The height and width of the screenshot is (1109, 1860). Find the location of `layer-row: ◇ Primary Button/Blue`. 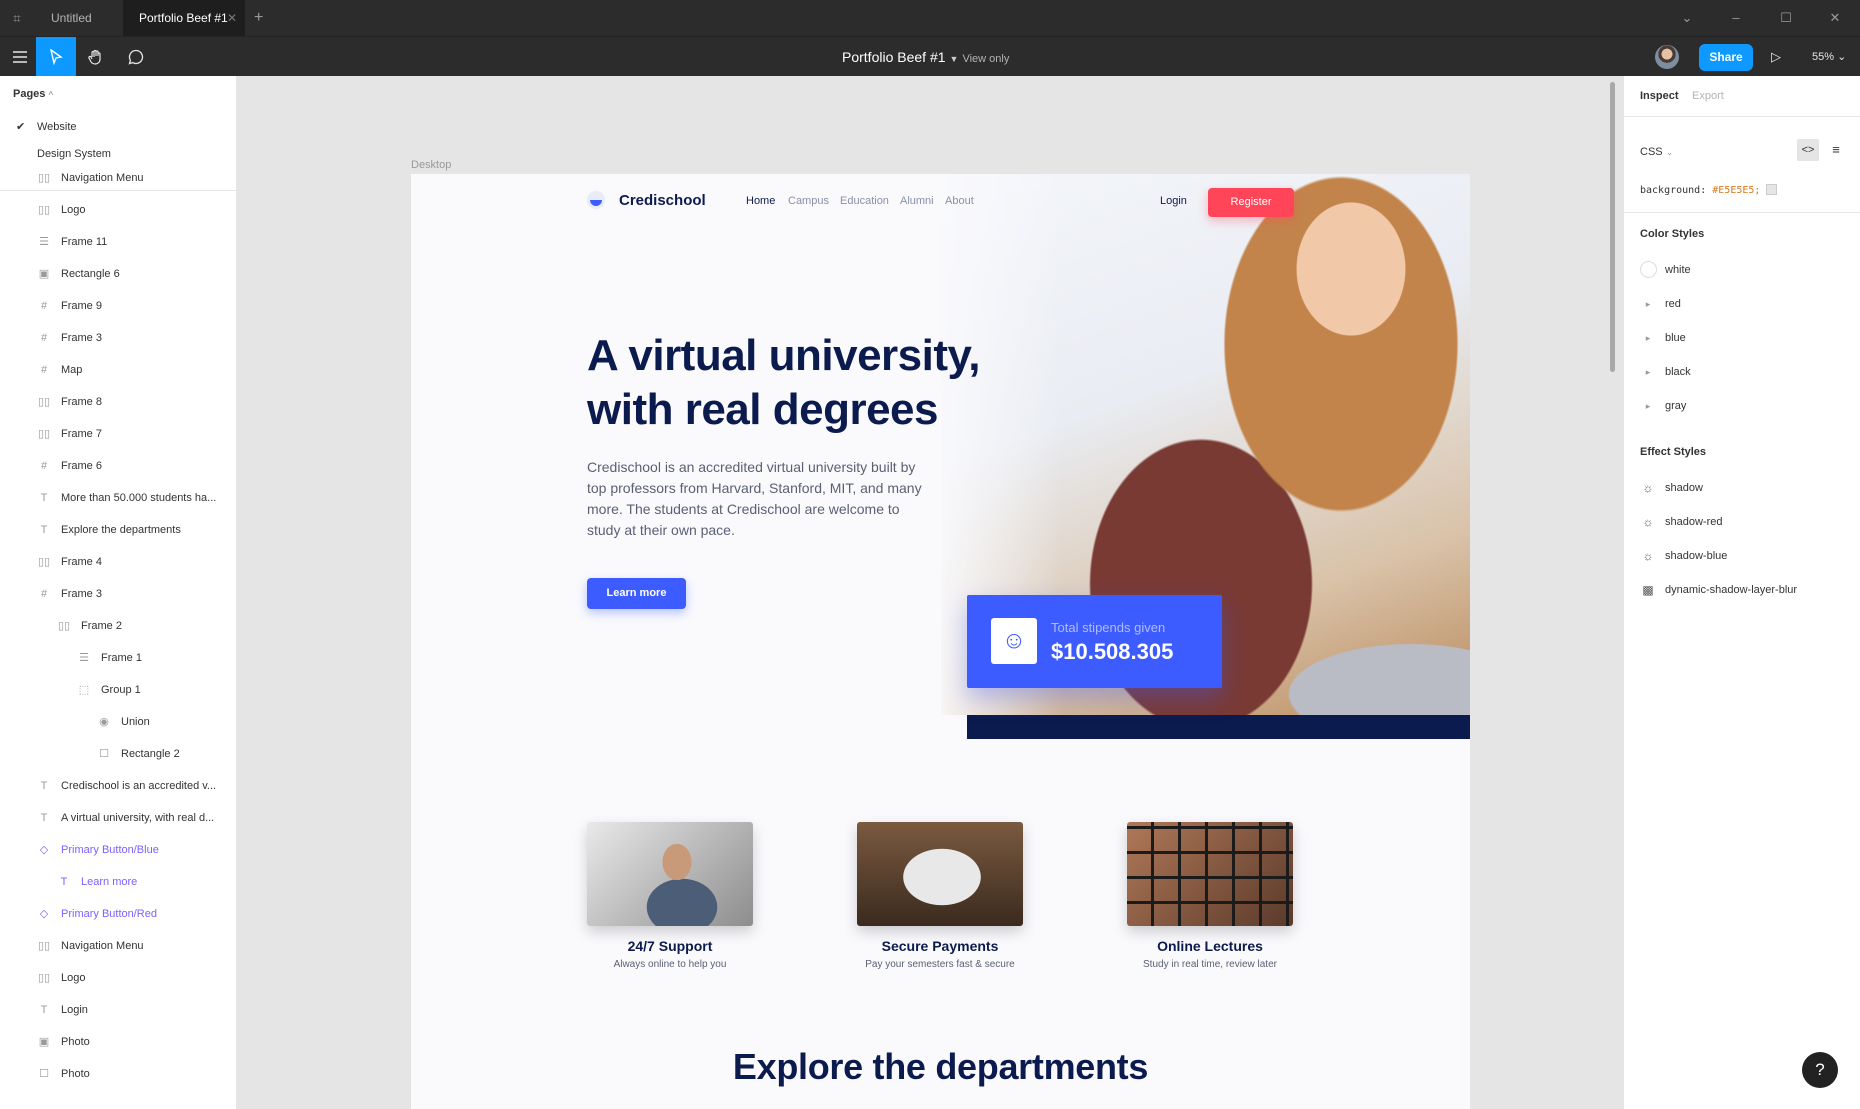

layer-row: ◇ Primary Button/Blue is located at coordinates (118, 850).